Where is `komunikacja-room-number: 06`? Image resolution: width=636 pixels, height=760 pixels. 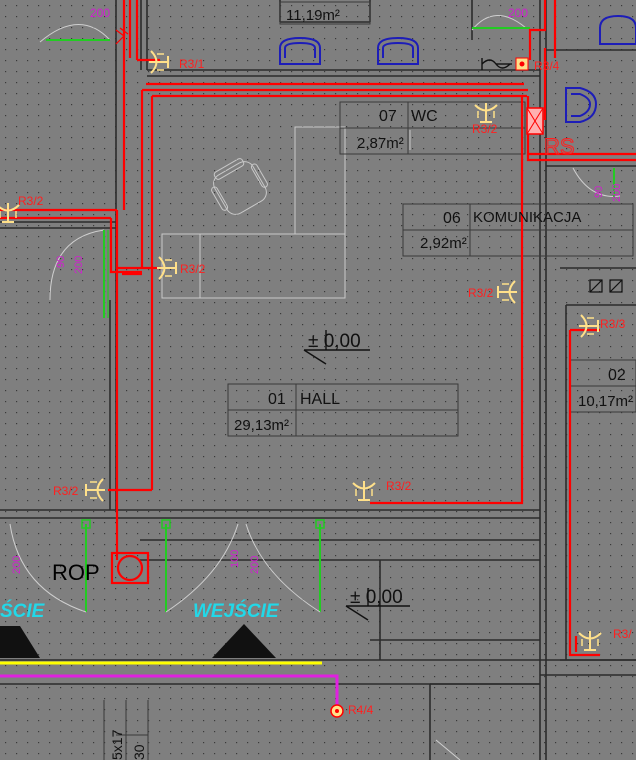 komunikacja-room-number: 06 is located at coordinates (452, 218).